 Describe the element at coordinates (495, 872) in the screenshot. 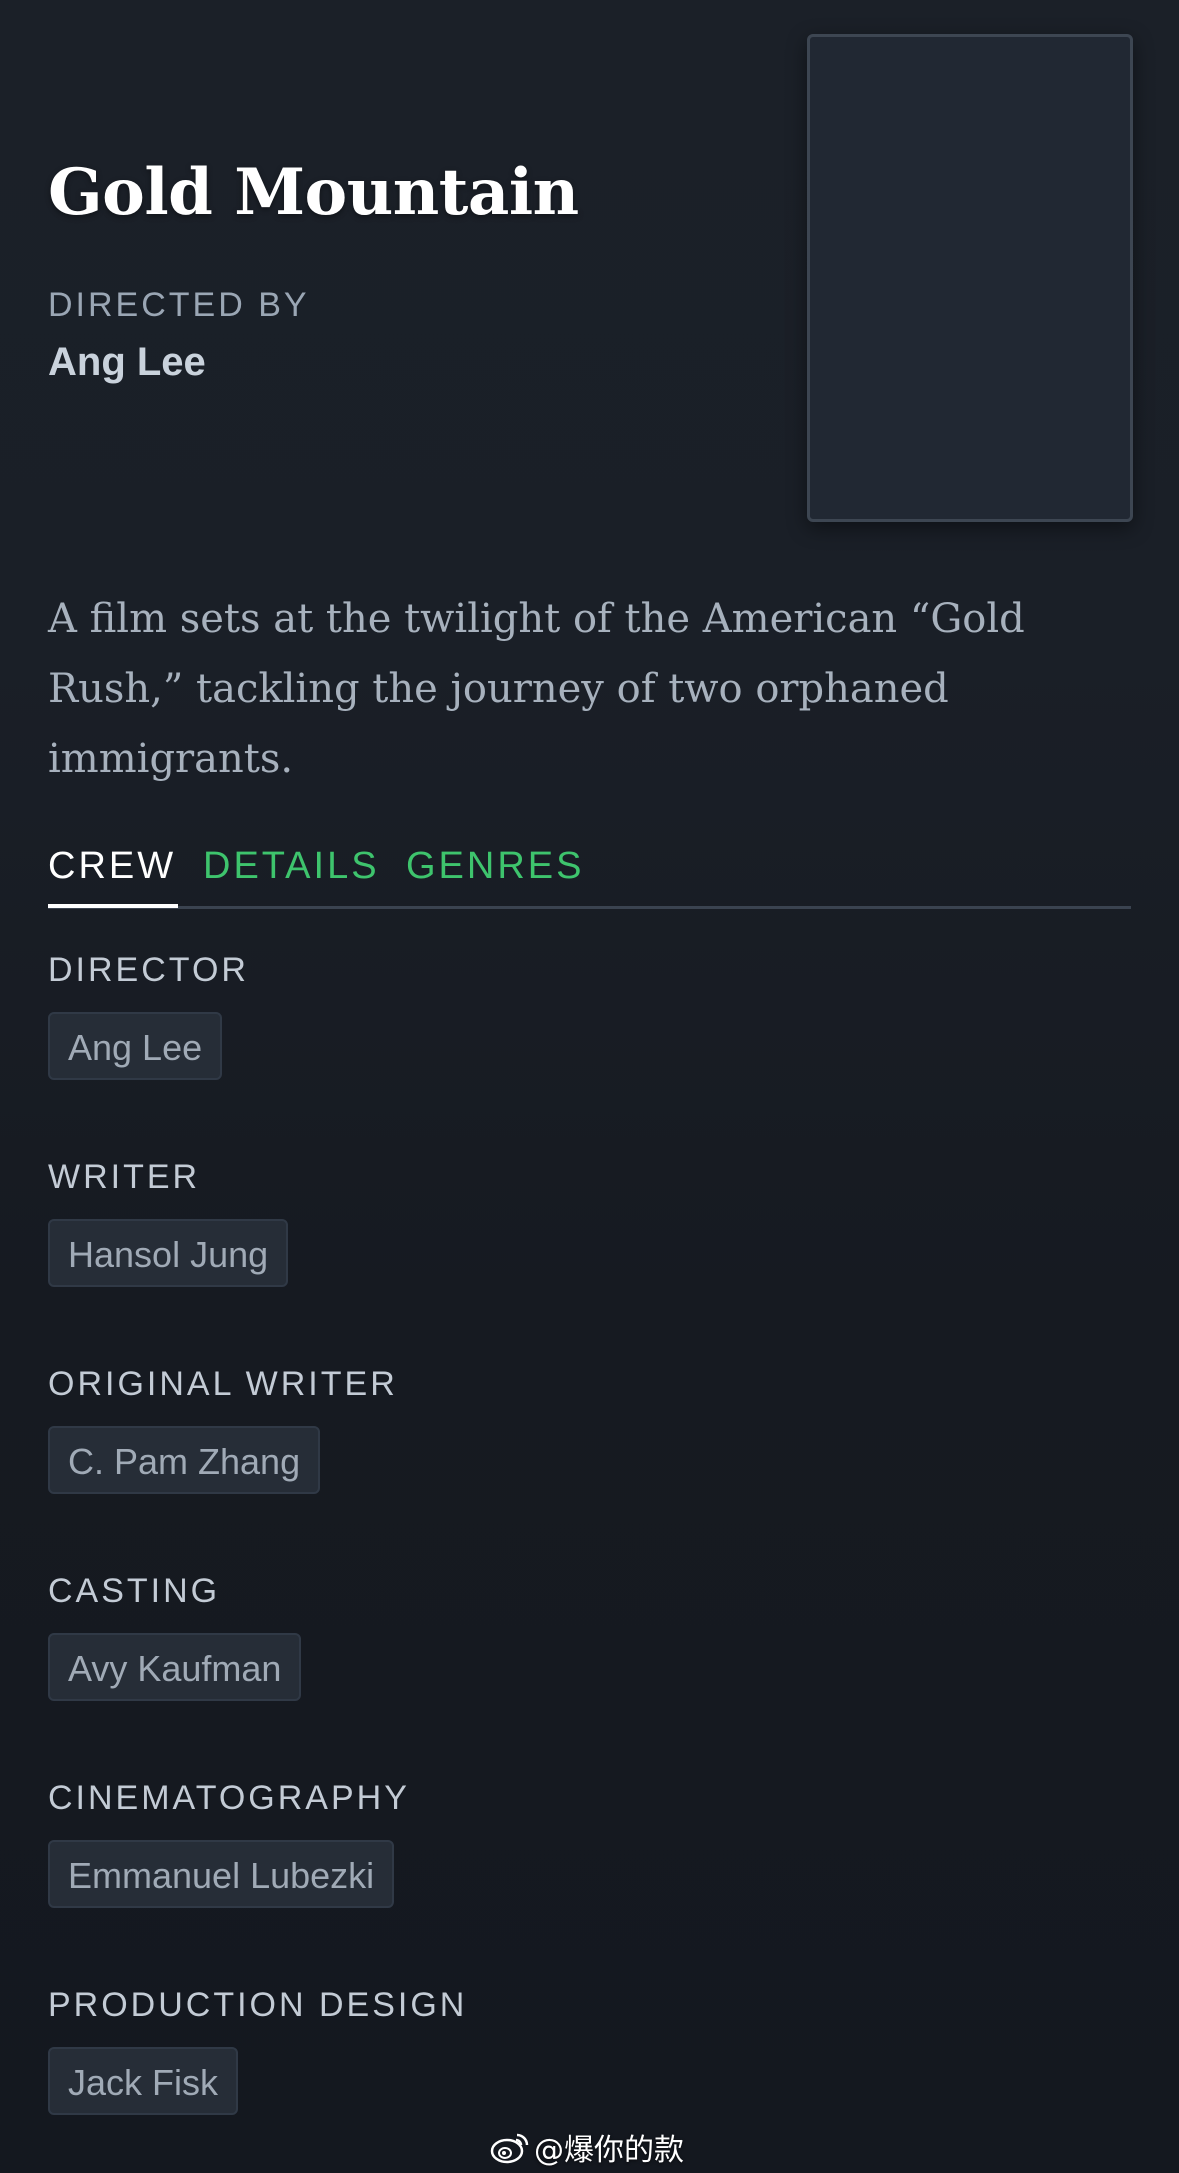

I see `tab-genres: GENRES` at that location.